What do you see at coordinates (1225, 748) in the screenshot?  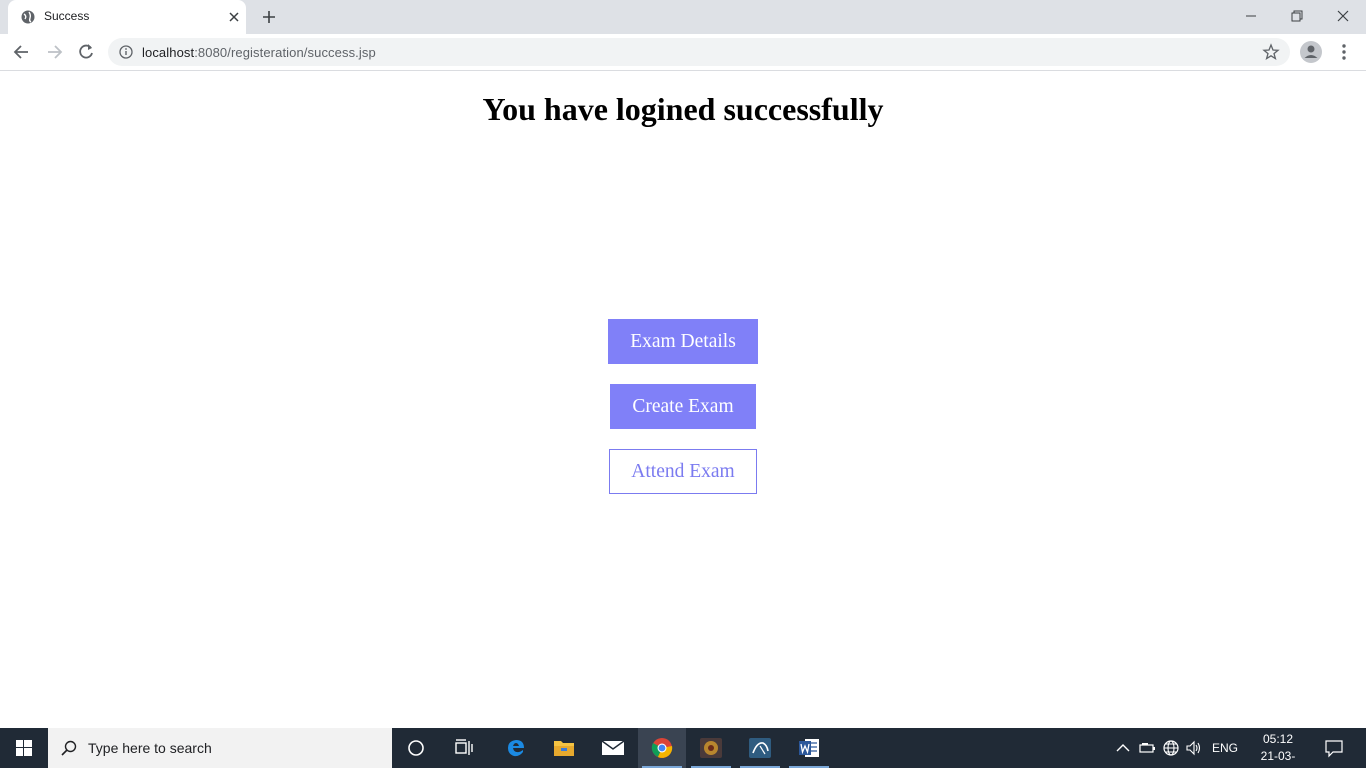 I see `language-indicator: ENG` at bounding box center [1225, 748].